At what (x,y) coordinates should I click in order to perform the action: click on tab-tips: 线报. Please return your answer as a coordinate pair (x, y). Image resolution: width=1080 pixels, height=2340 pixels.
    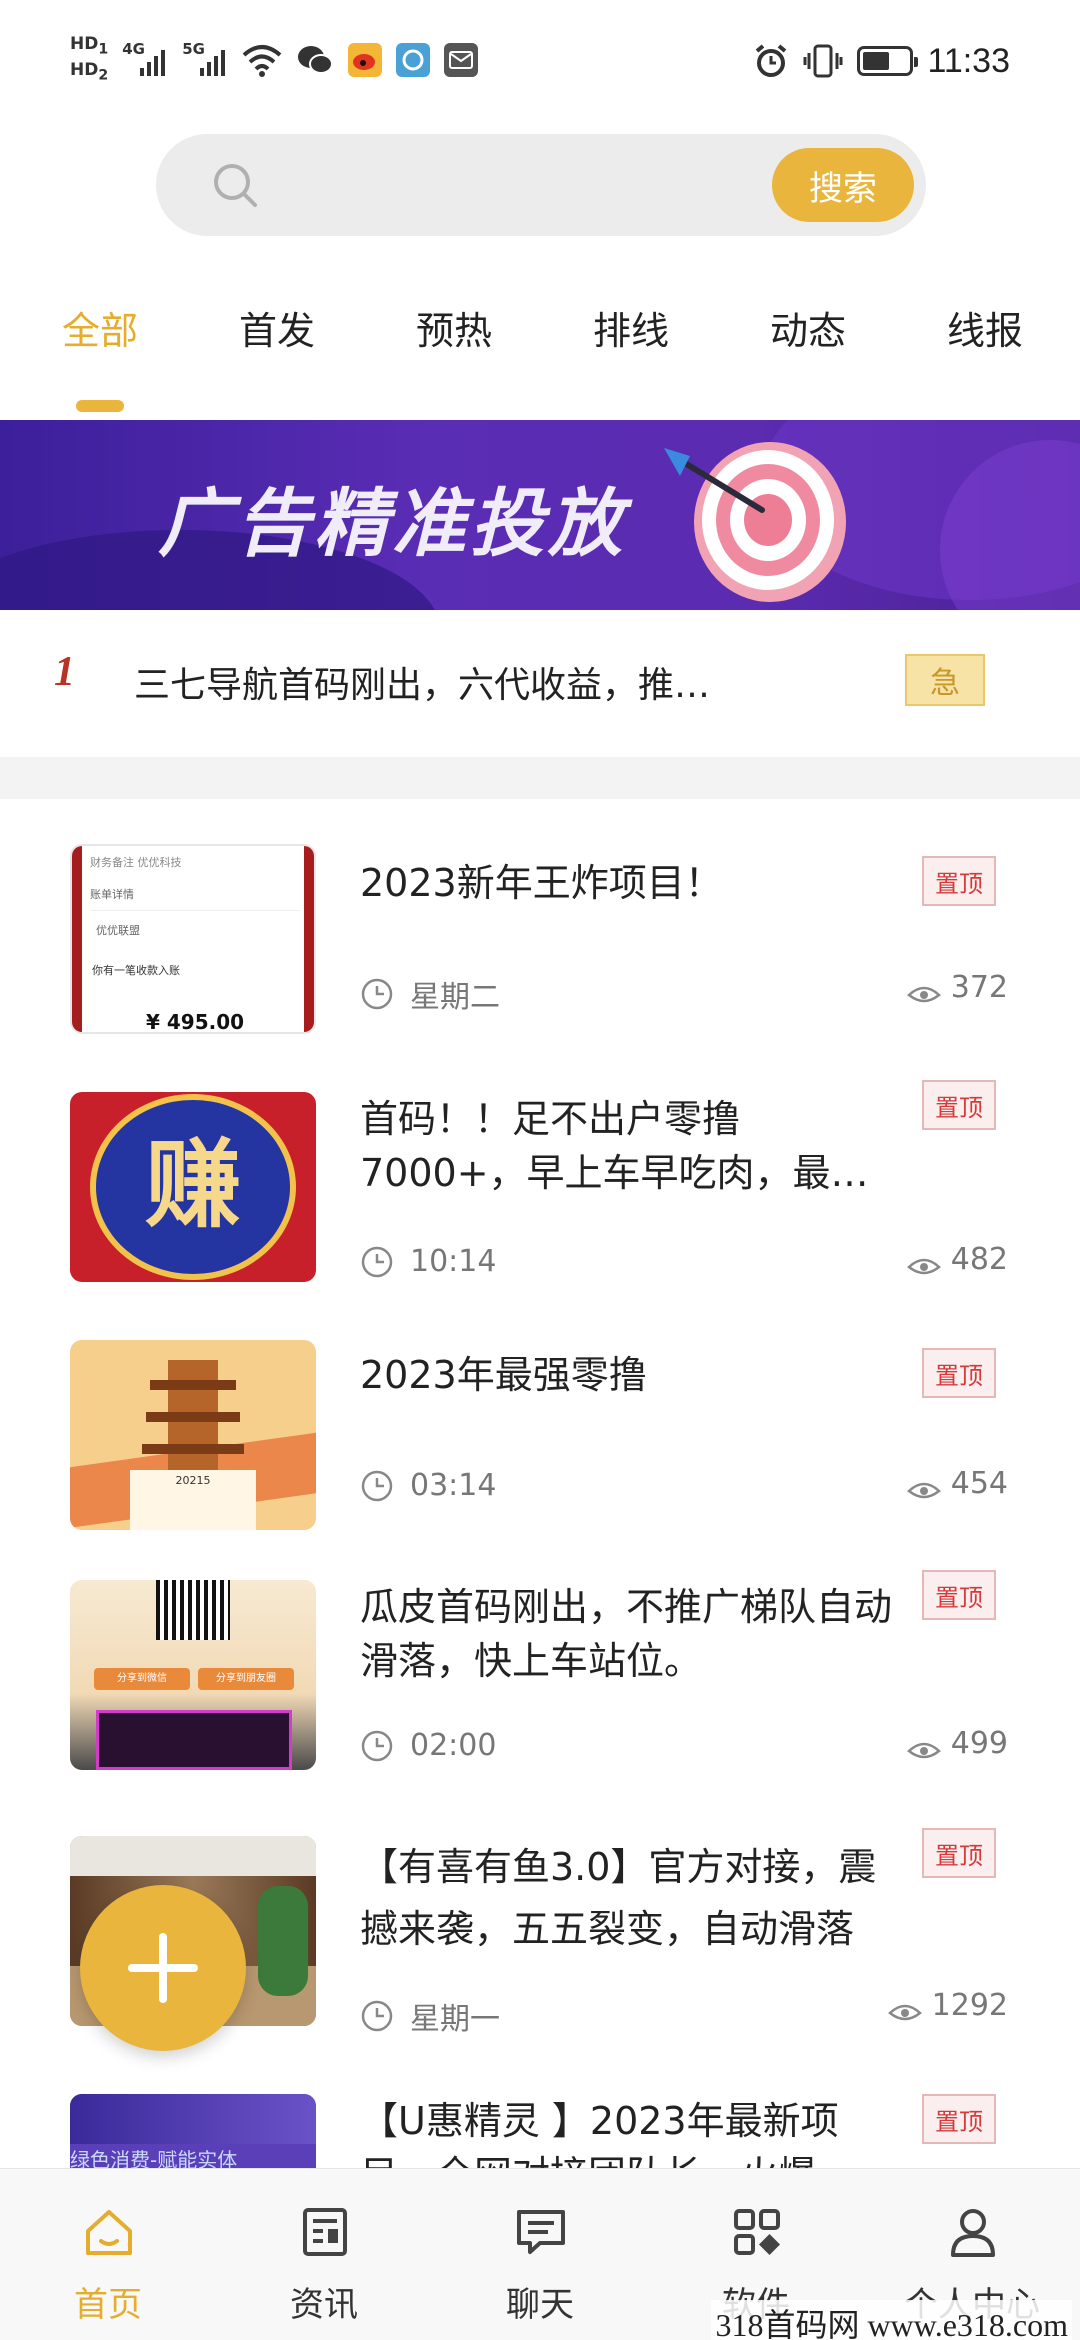
    Looking at the image, I should click on (985, 327).